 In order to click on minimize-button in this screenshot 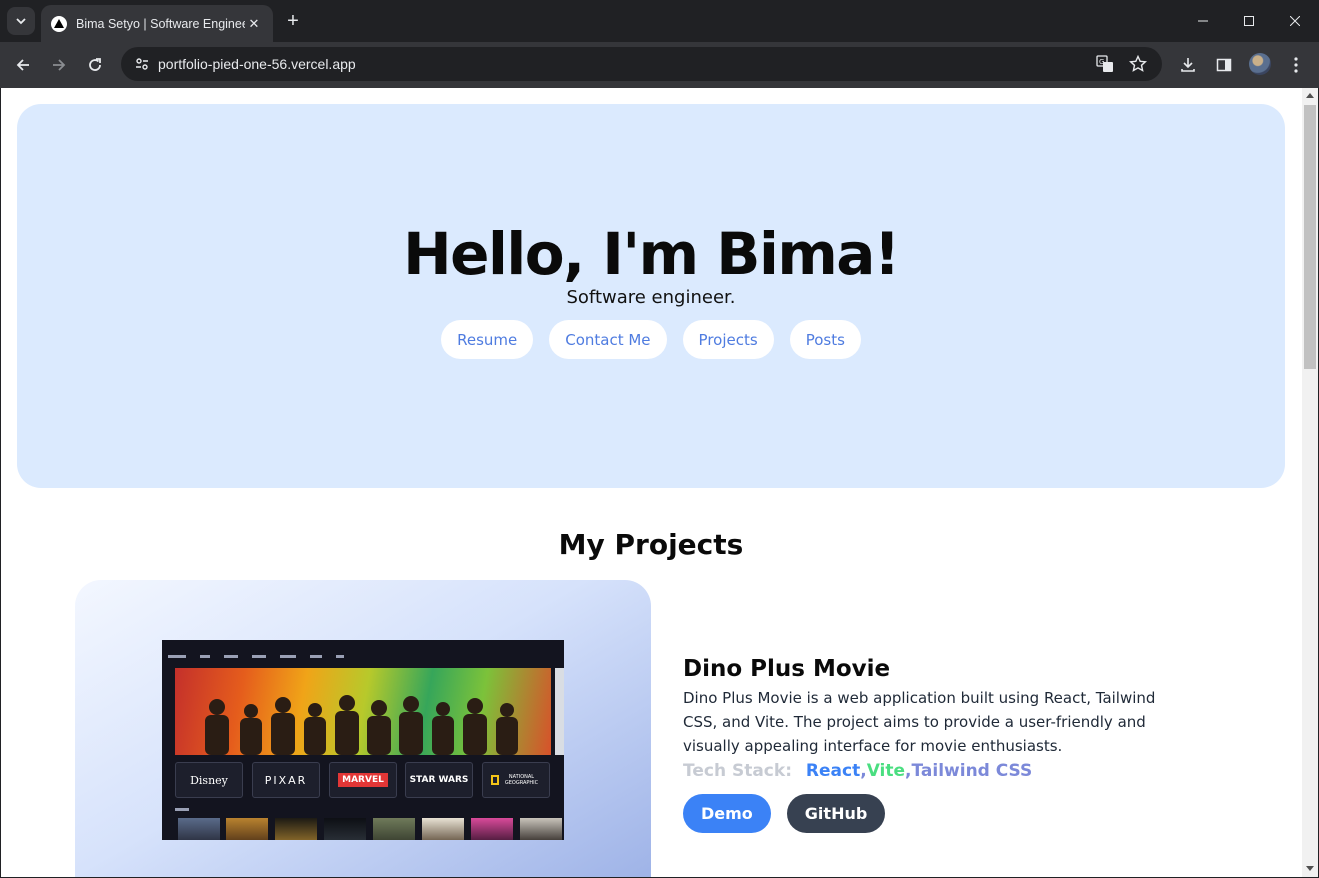, I will do `click(1203, 21)`.